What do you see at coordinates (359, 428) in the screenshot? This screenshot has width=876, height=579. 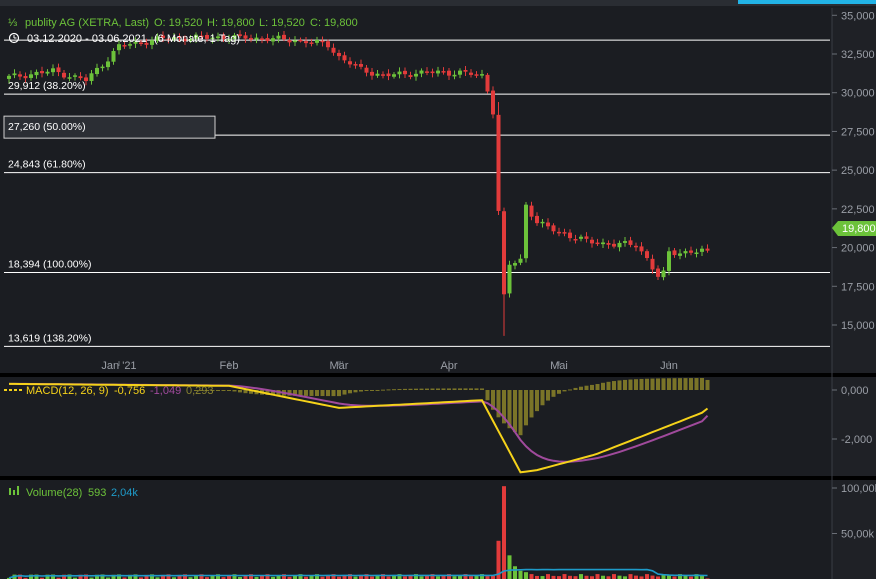 I see `macd-line` at bounding box center [359, 428].